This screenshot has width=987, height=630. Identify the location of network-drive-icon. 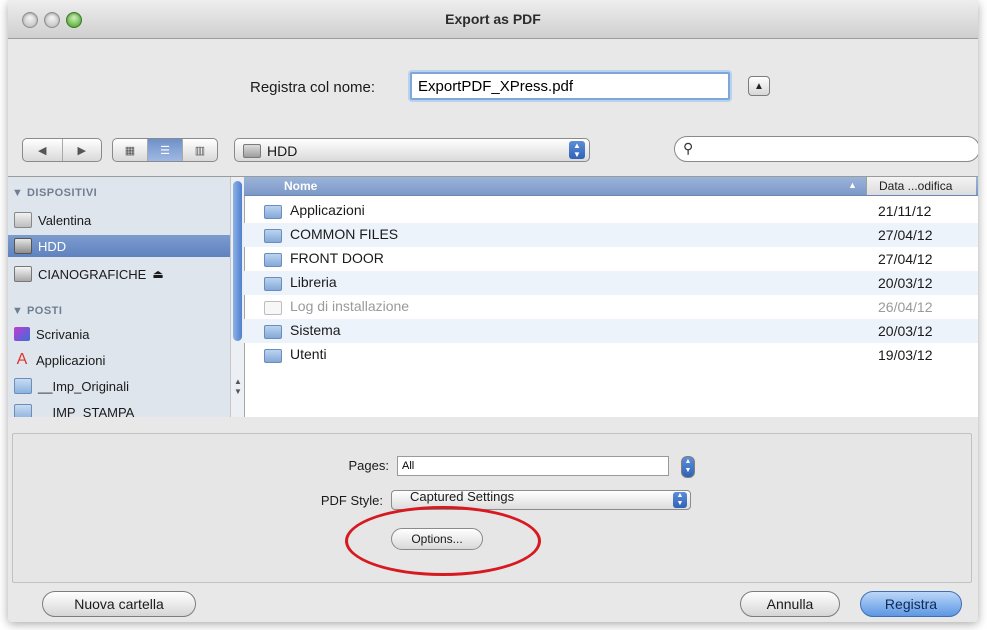
(23, 274).